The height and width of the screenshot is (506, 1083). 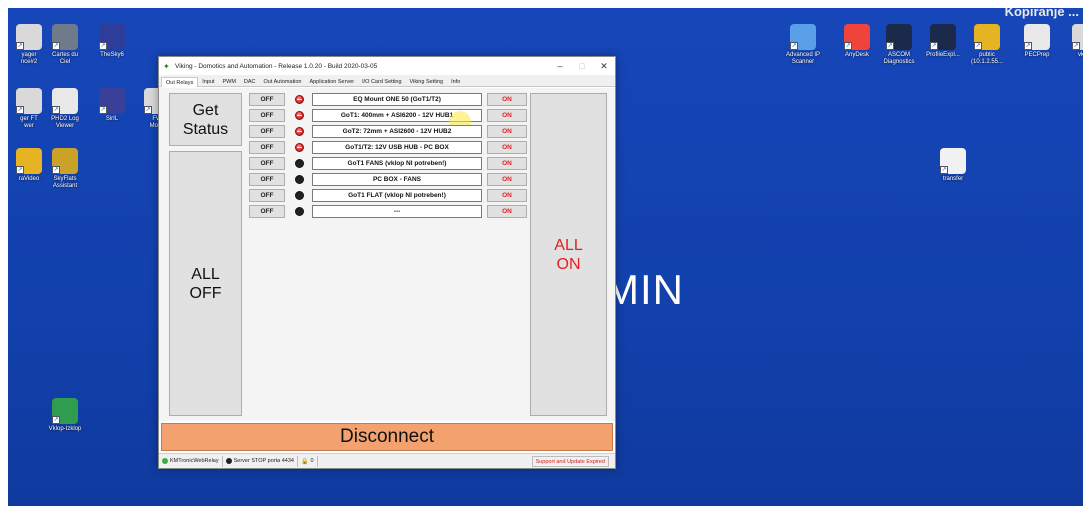 I want to click on desktop-icon-left-9: ↗ Vklop-Izklop, so click(x=65, y=415).